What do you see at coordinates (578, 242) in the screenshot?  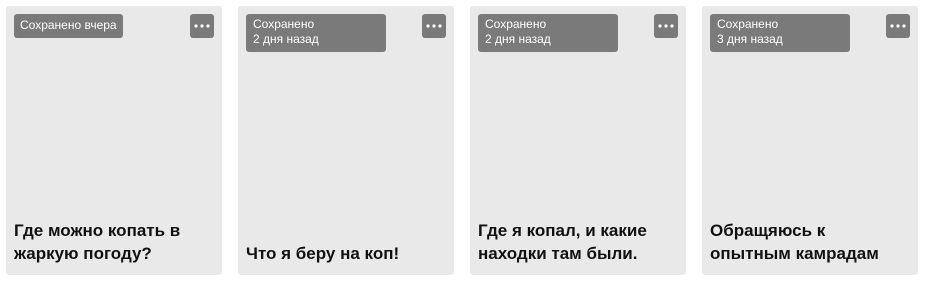 I see `card-title: Где я копал, и какие находки там были.` at bounding box center [578, 242].